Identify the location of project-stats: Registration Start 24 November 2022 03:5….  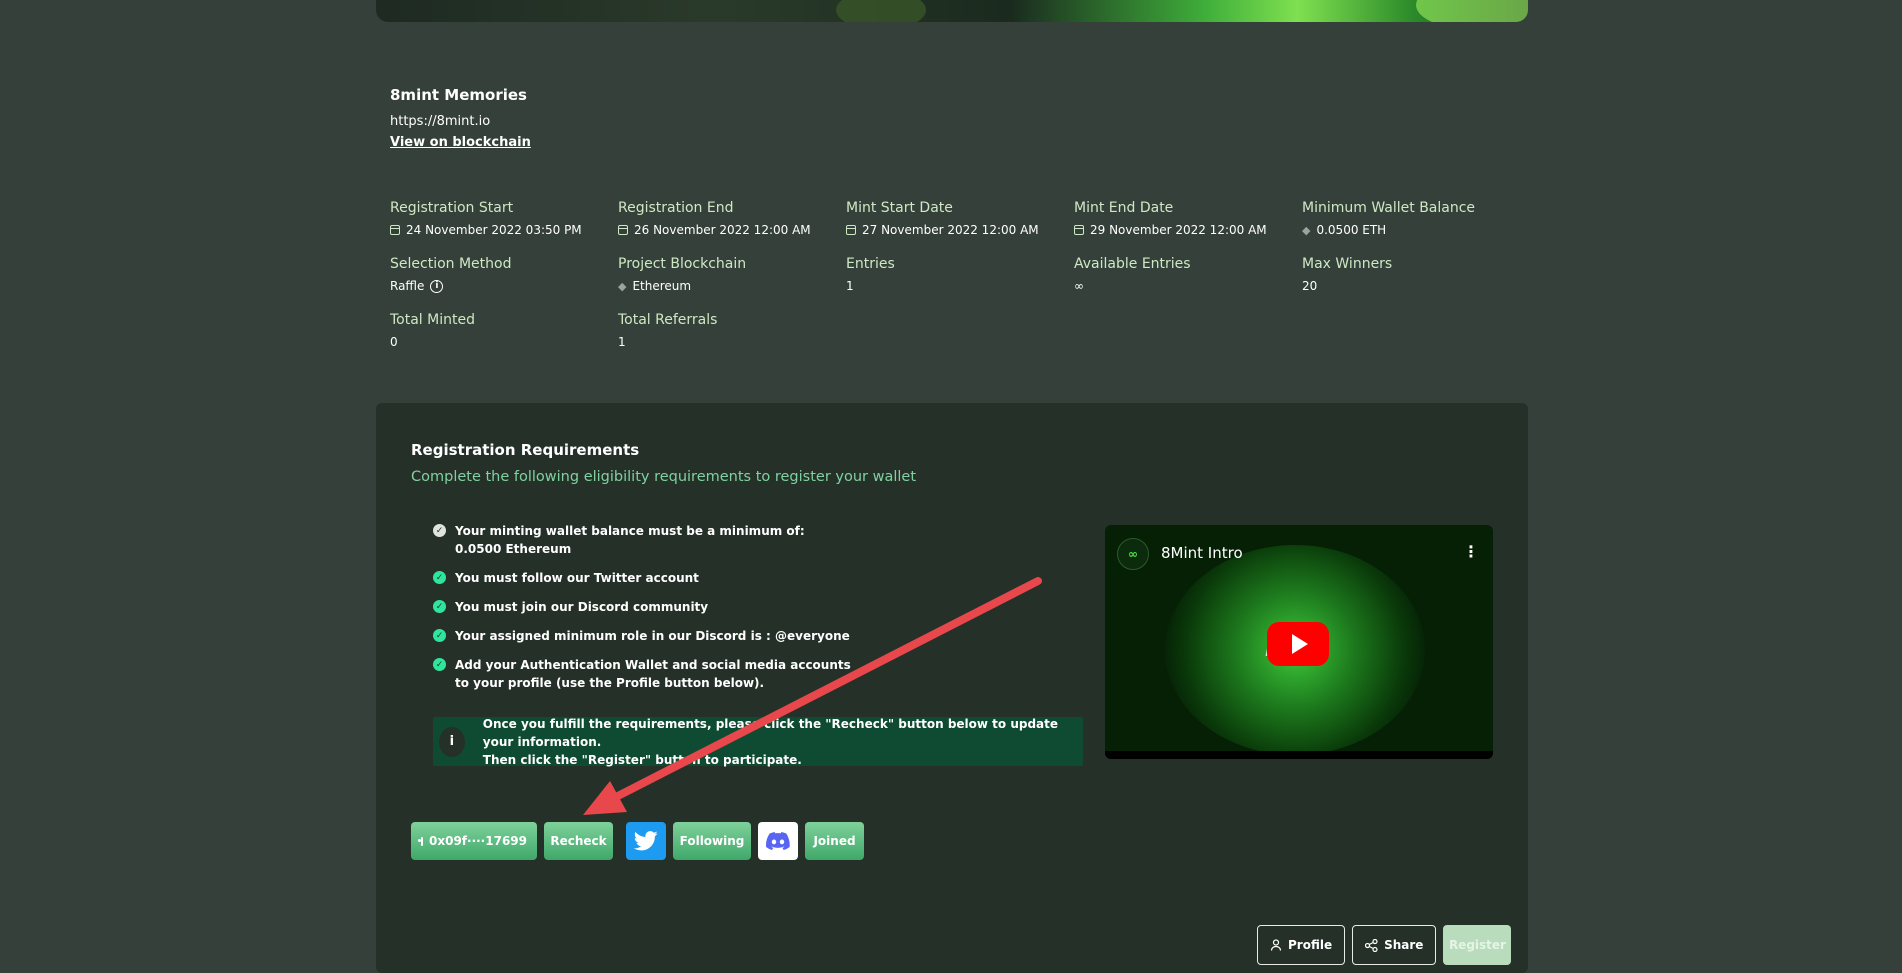
(960, 274).